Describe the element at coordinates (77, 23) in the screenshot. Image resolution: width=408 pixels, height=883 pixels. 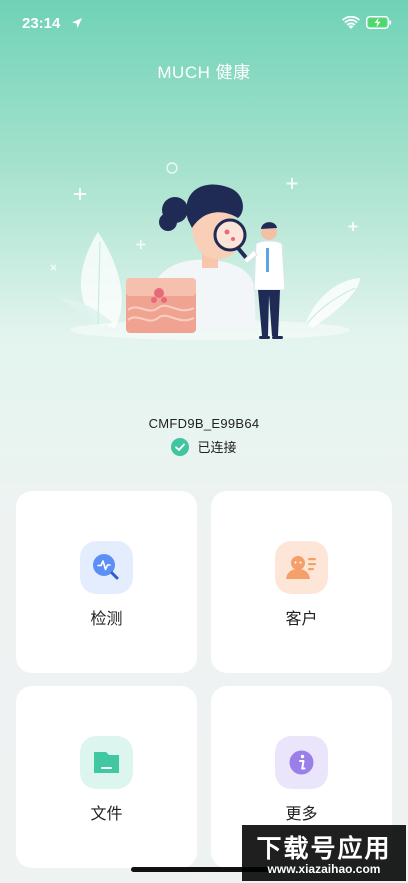
I see `location-arrow-icon` at that location.